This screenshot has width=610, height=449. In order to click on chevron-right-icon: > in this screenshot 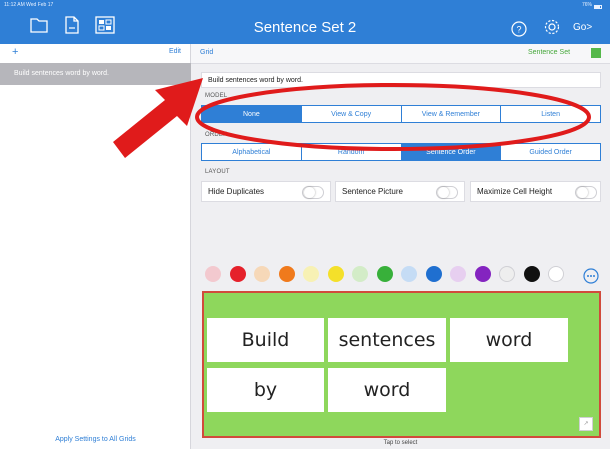, I will do `click(589, 27)`.